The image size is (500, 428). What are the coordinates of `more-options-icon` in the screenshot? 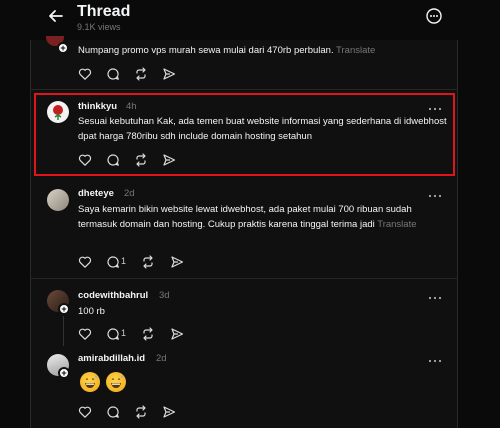 It's located at (434, 16).